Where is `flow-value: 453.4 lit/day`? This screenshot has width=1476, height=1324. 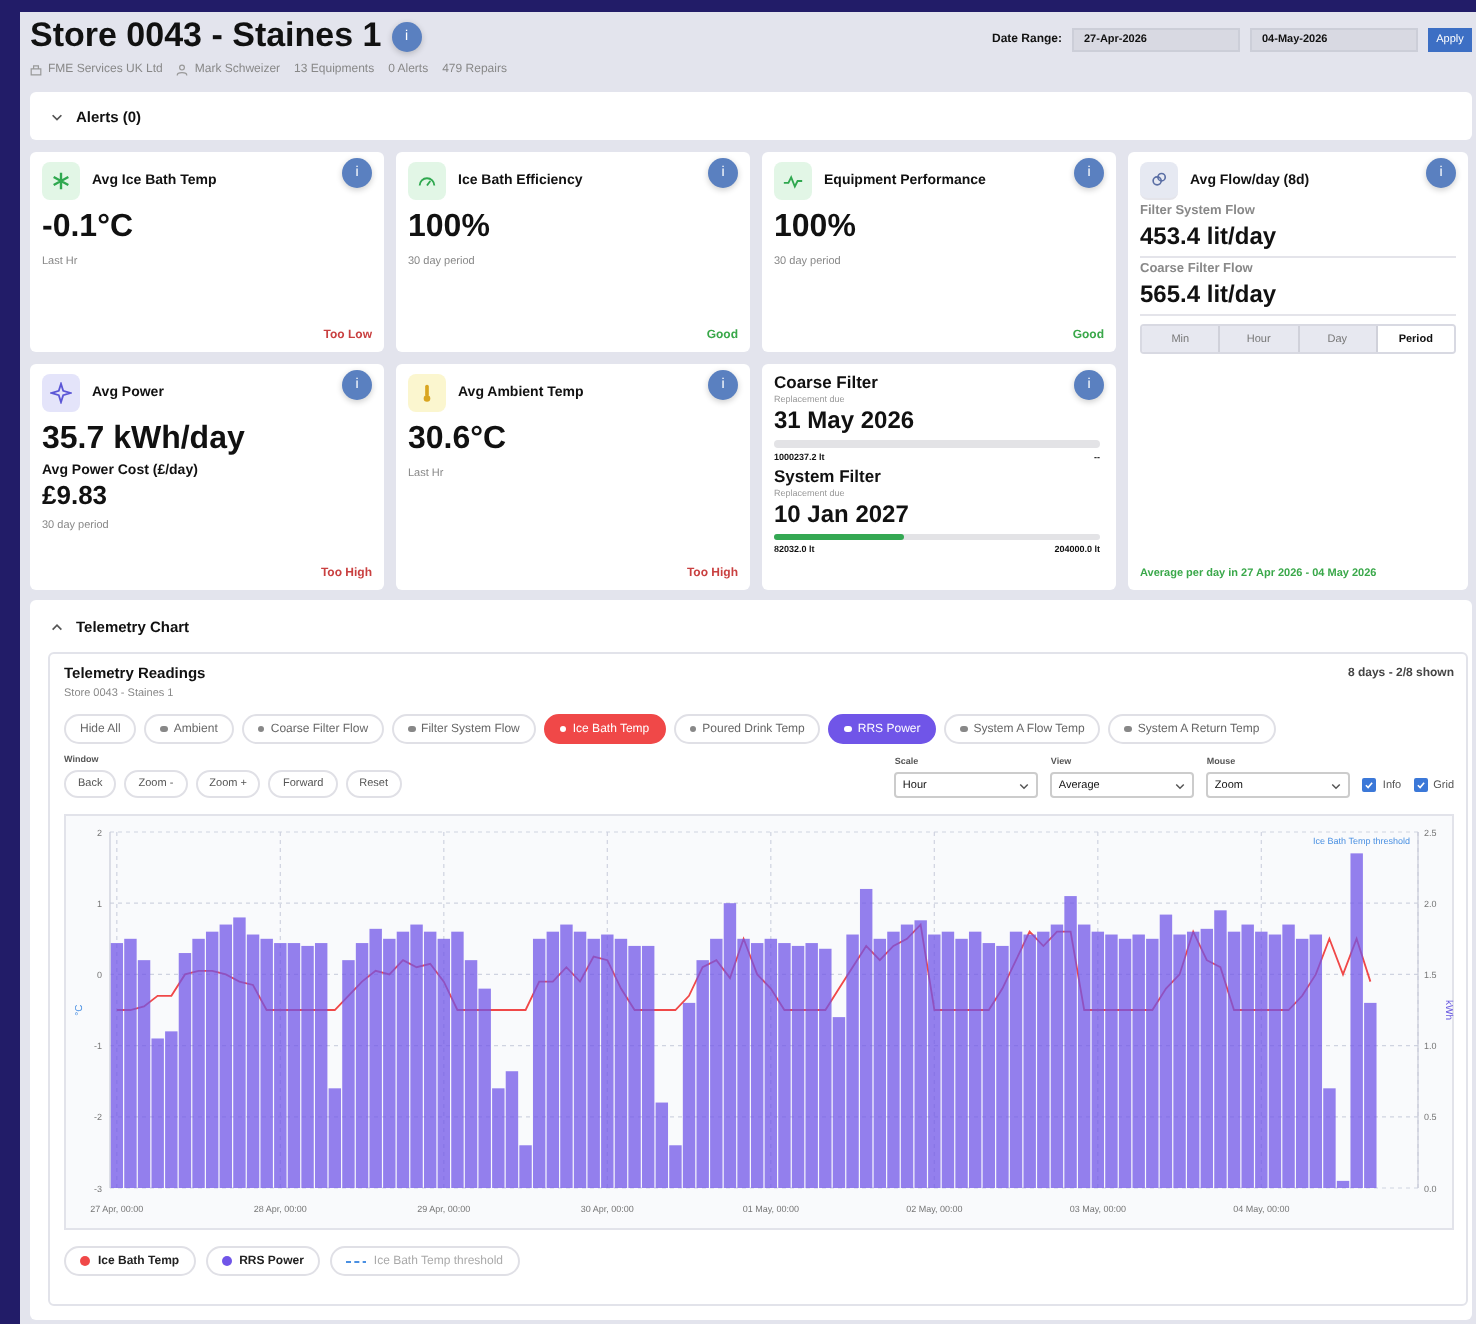
flow-value: 453.4 lit/day is located at coordinates (1209, 236).